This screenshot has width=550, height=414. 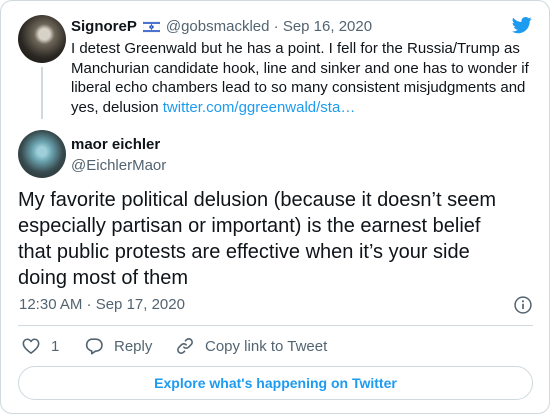 What do you see at coordinates (102, 305) in the screenshot?
I see `tweet-timestamp: 12:30 AM · Sep 17, 2020` at bounding box center [102, 305].